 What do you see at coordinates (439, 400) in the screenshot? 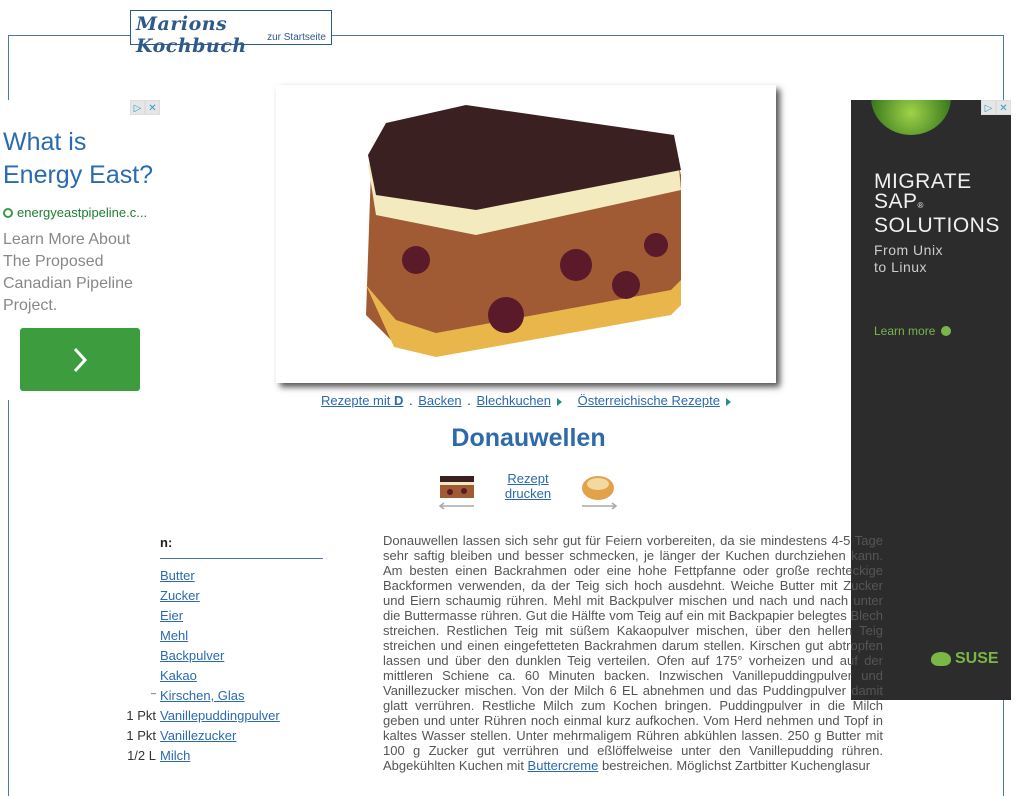
I see `breadcrumb-item: Backen` at bounding box center [439, 400].